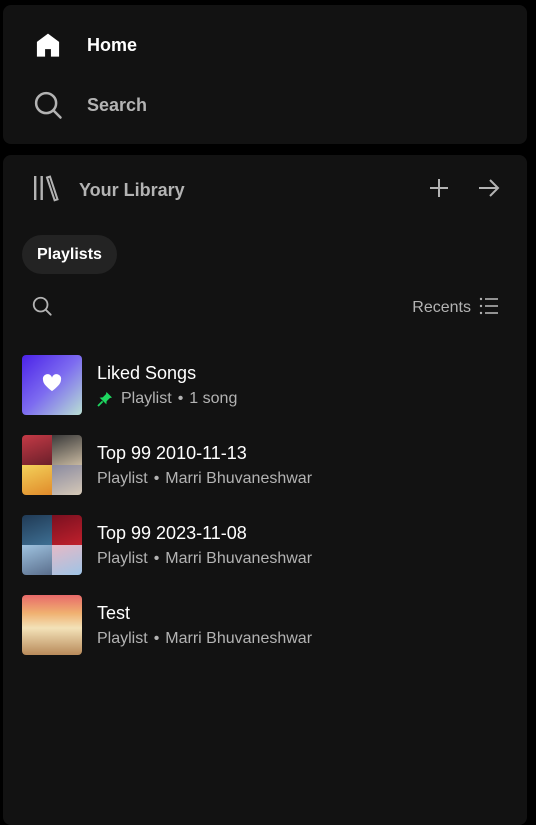 This screenshot has height=825, width=536. I want to click on list-item: Liked Songs Playlist • 1 song, so click(269, 385).